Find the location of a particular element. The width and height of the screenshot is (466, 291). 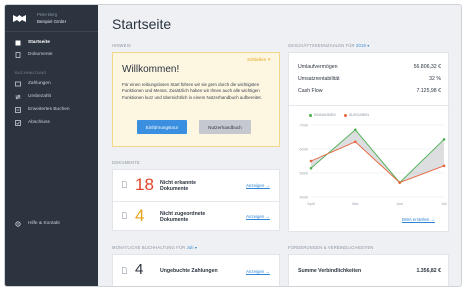

x-tick-label: Mai is located at coordinates (355, 204).